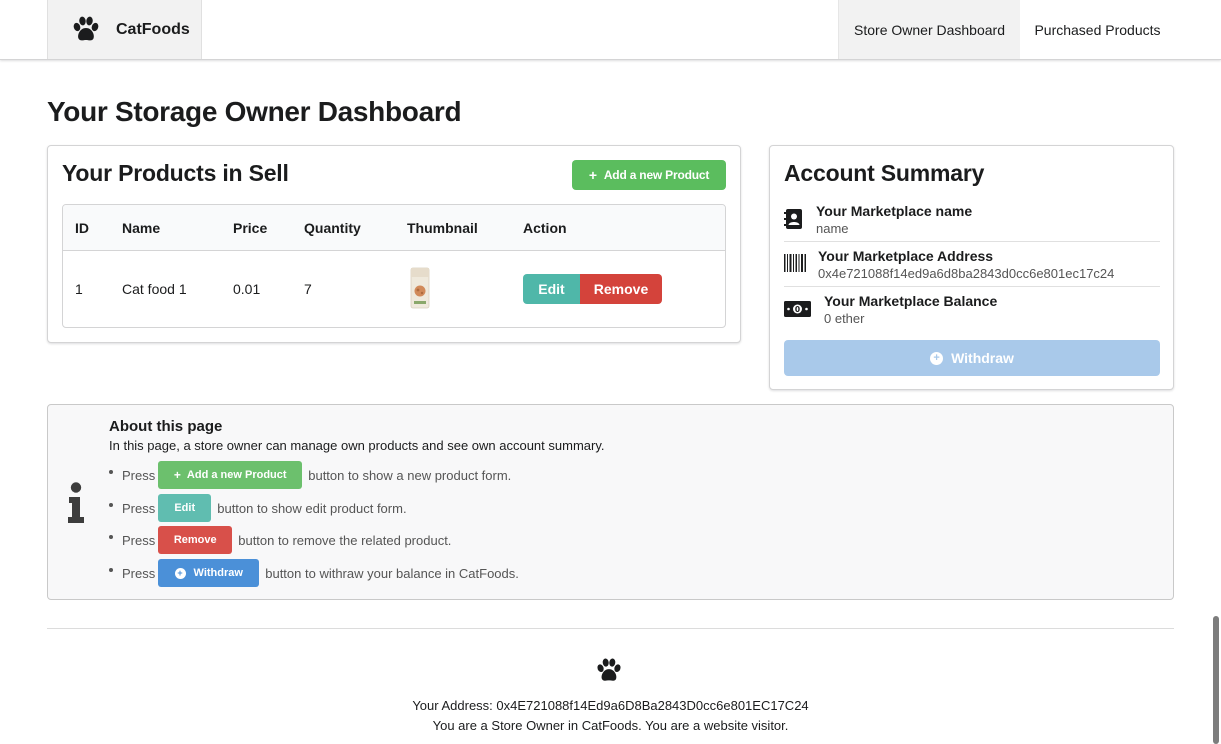 The image size is (1221, 744). What do you see at coordinates (345, 540) in the screenshot?
I see `about-item-text: button to remove the related product.` at bounding box center [345, 540].